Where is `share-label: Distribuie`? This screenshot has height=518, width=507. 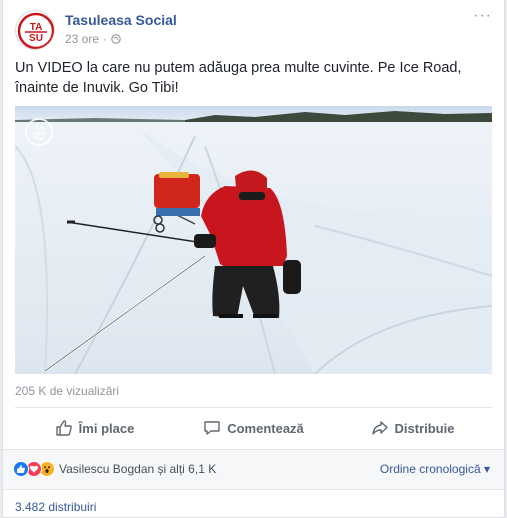
share-label: Distribuie is located at coordinates (424, 428).